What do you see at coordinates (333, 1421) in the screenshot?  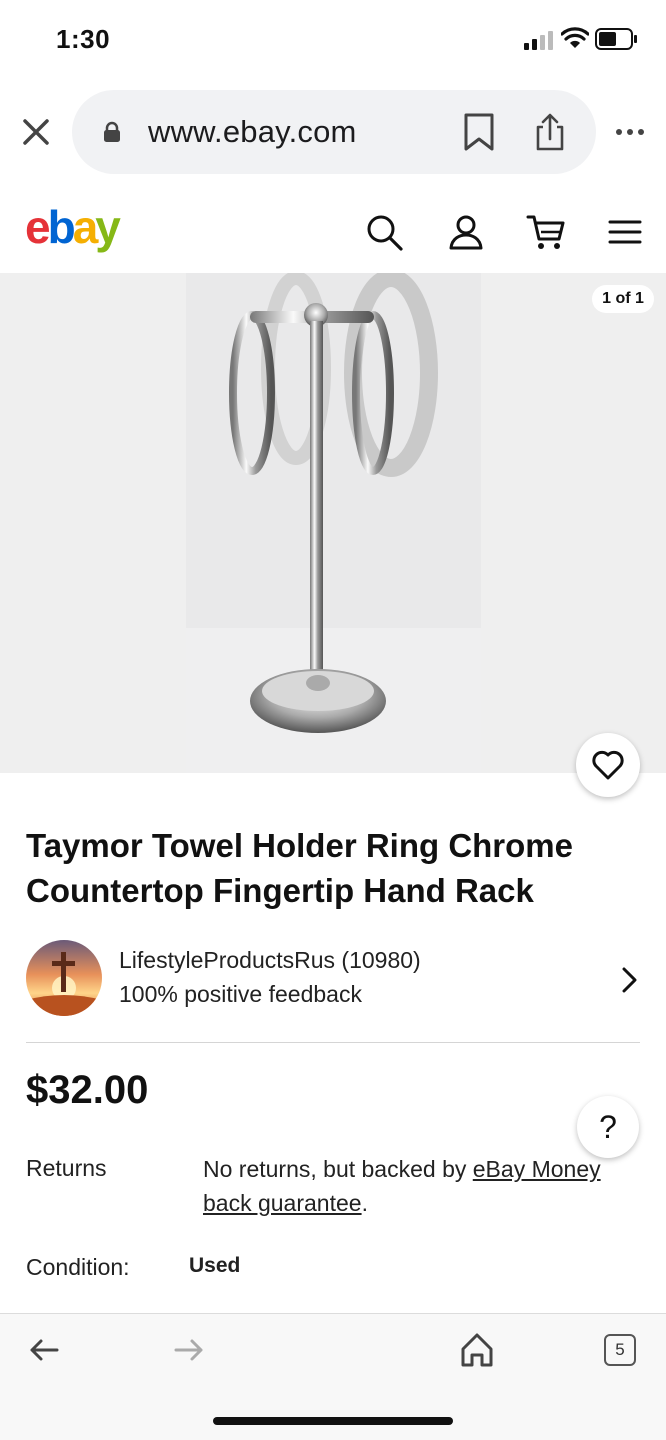 I see `home-indicator` at bounding box center [333, 1421].